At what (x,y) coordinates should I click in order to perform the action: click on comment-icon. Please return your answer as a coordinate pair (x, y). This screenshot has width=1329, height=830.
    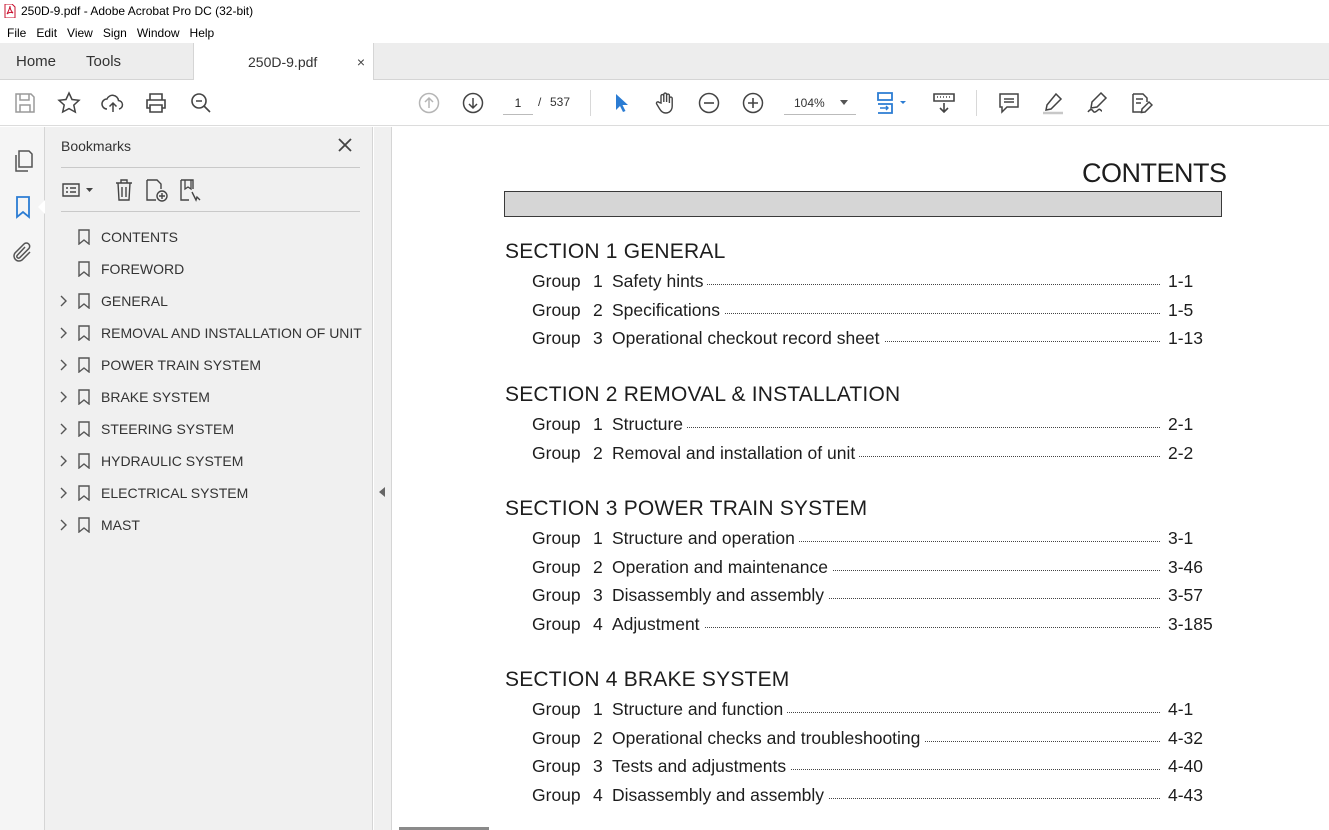
    Looking at the image, I should click on (1009, 103).